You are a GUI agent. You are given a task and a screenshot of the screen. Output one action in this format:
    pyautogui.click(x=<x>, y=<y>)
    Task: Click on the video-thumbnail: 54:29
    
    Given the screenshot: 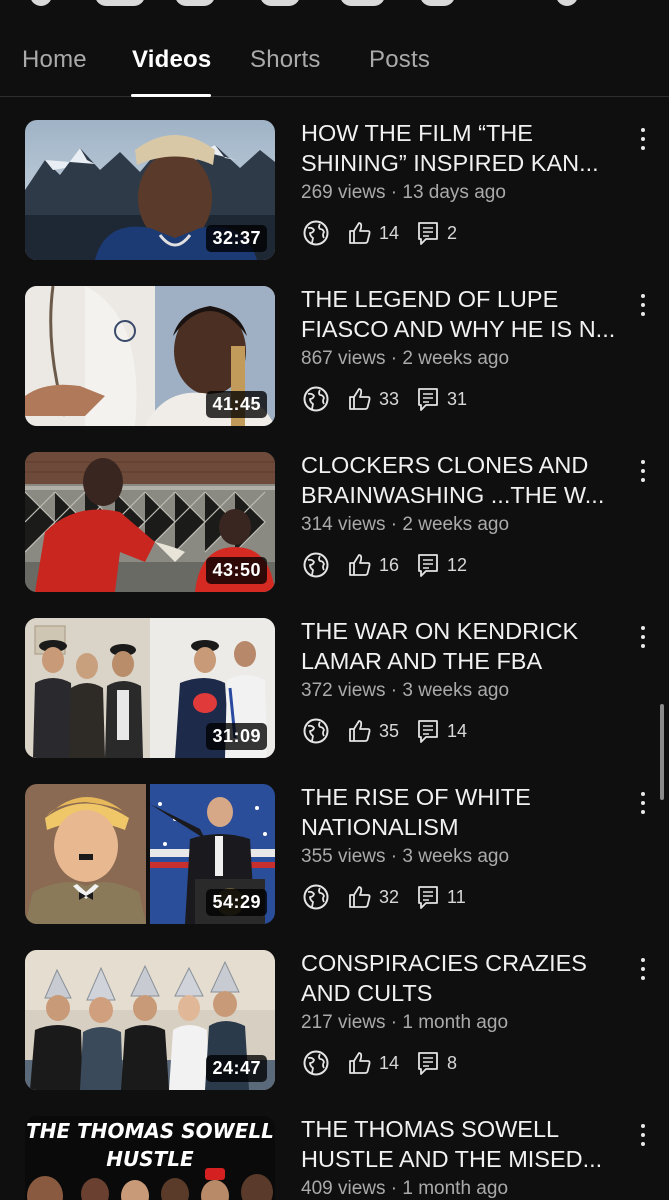 What is the action you would take?
    pyautogui.click(x=150, y=854)
    